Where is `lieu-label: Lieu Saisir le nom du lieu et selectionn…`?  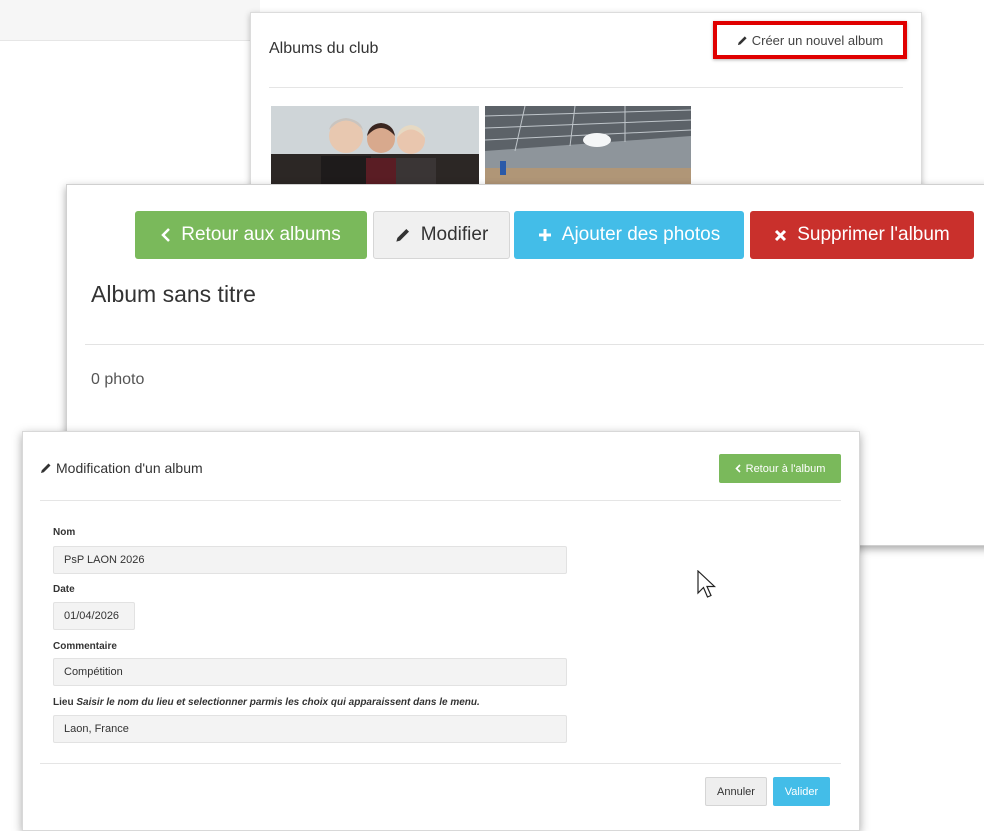
lieu-label: Lieu Saisir le nom du lieu et selectionn… is located at coordinates (266, 702).